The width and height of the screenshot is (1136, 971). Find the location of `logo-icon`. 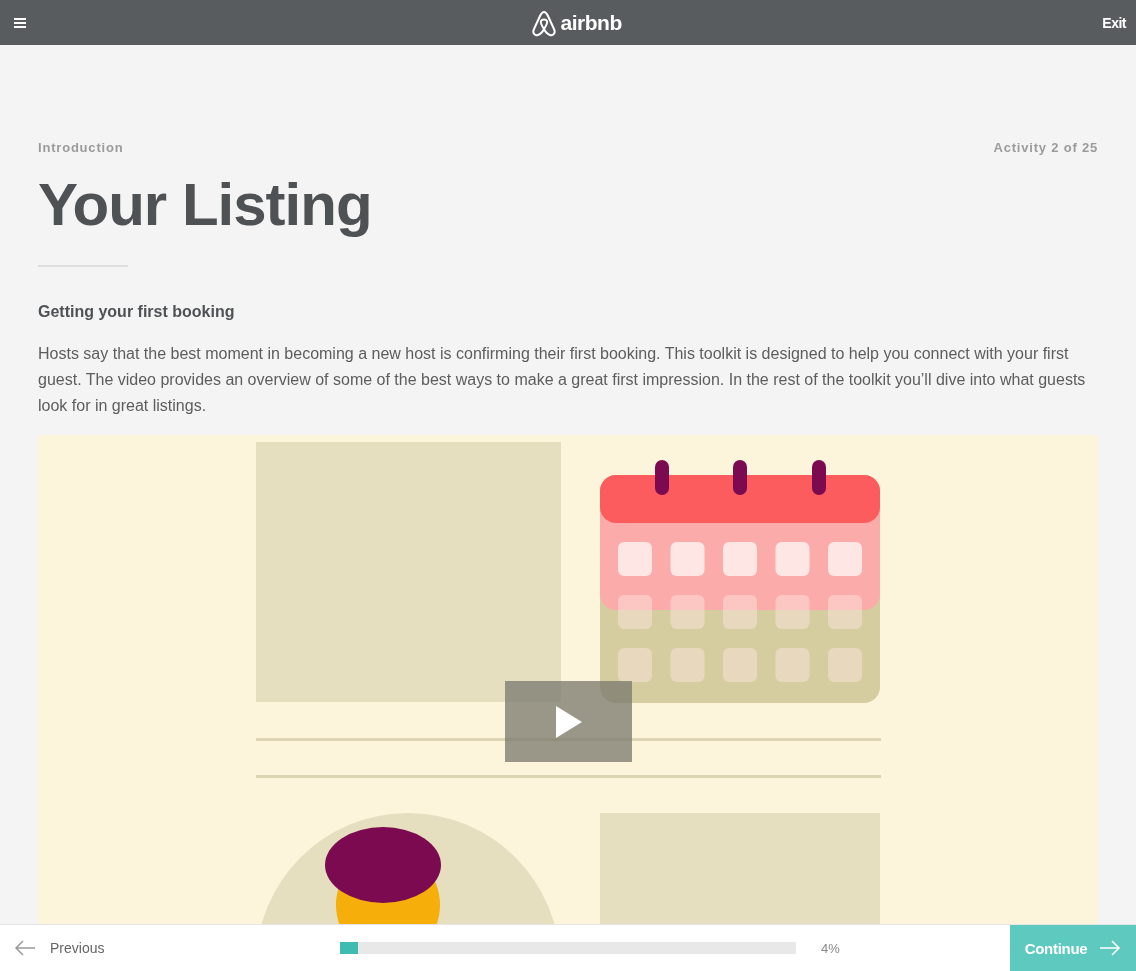

logo-icon is located at coordinates (543, 22).